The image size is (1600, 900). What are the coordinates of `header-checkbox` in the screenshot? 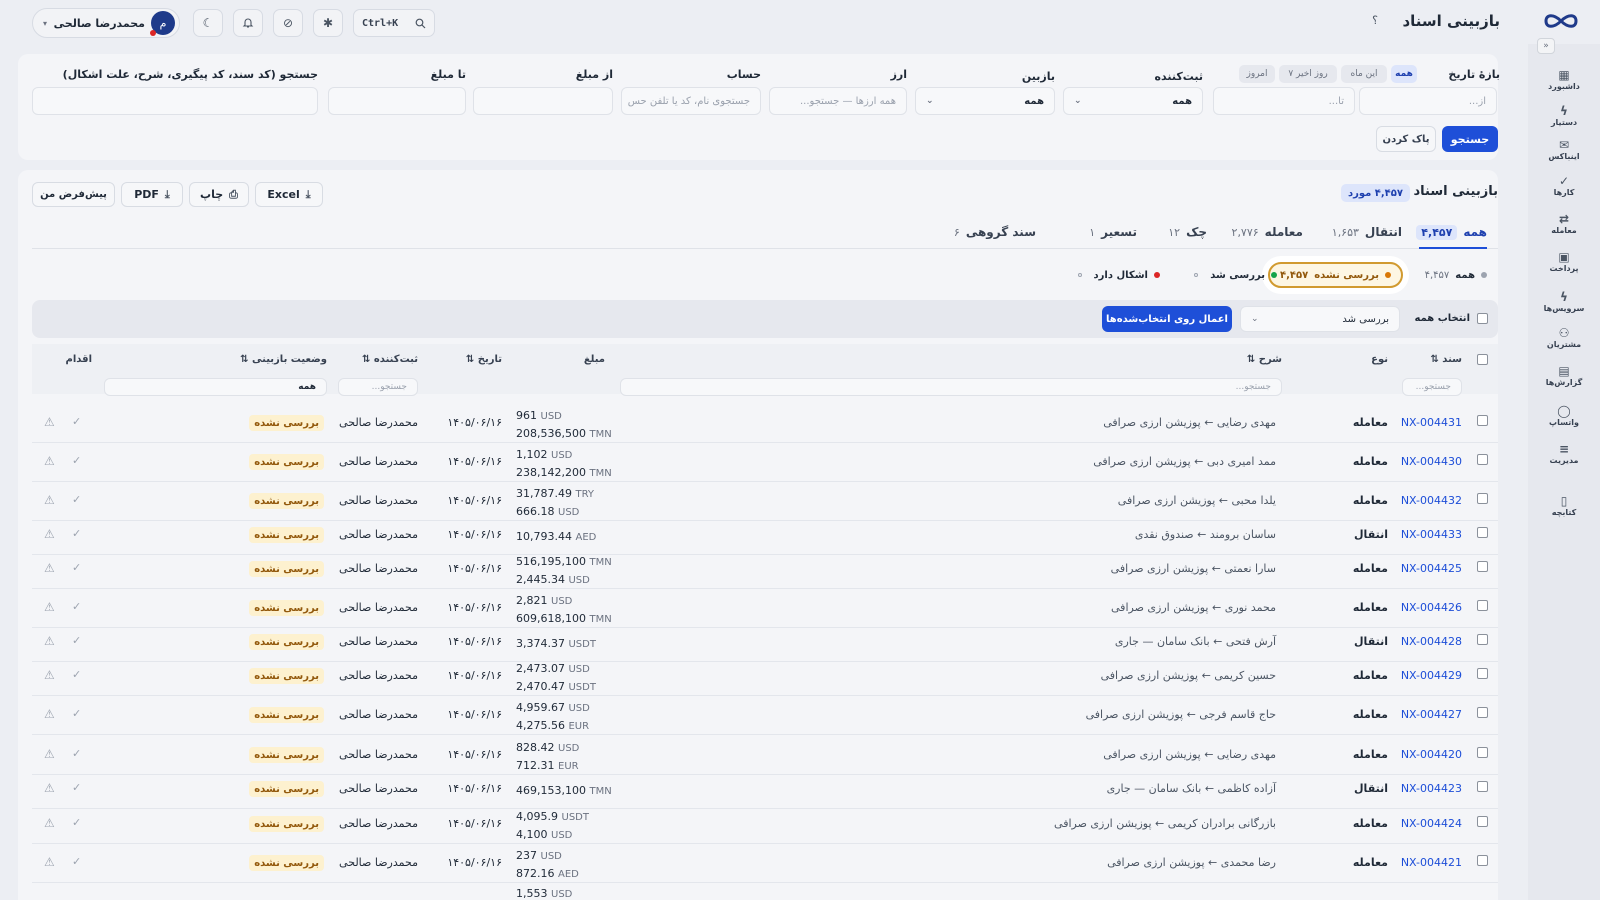 It's located at (1482, 359).